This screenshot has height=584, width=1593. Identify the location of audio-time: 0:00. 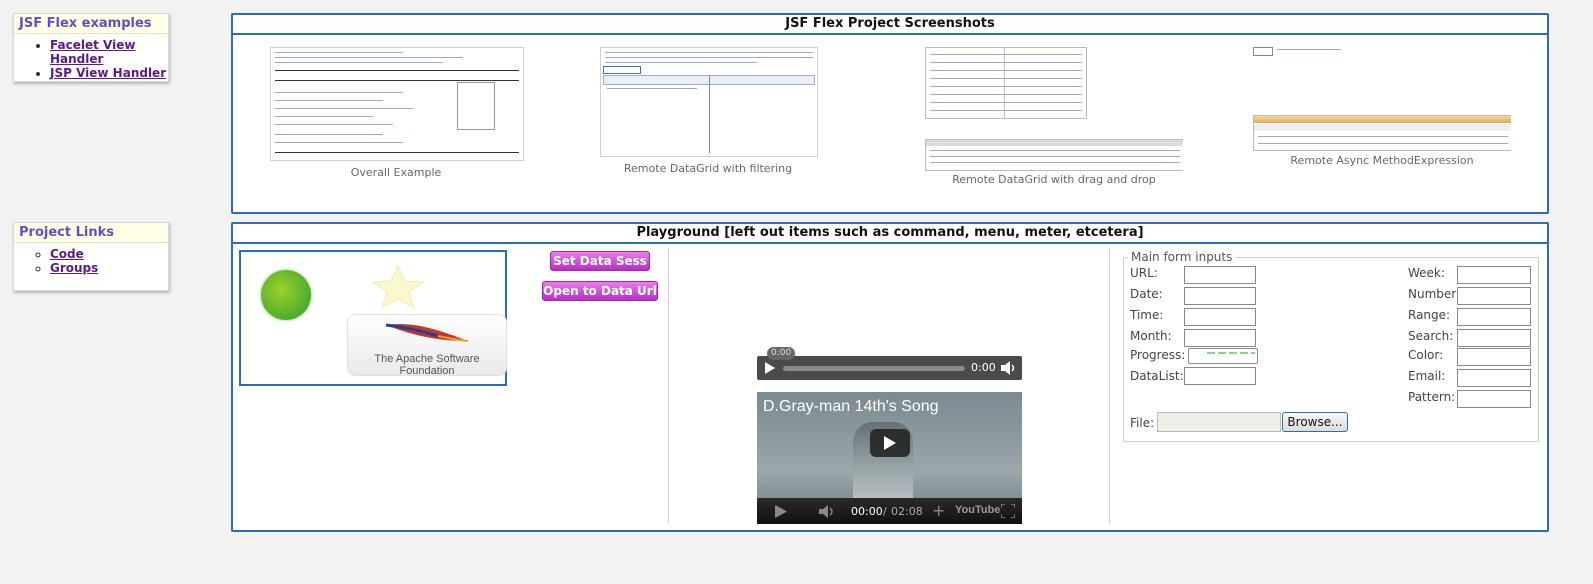
(983, 367).